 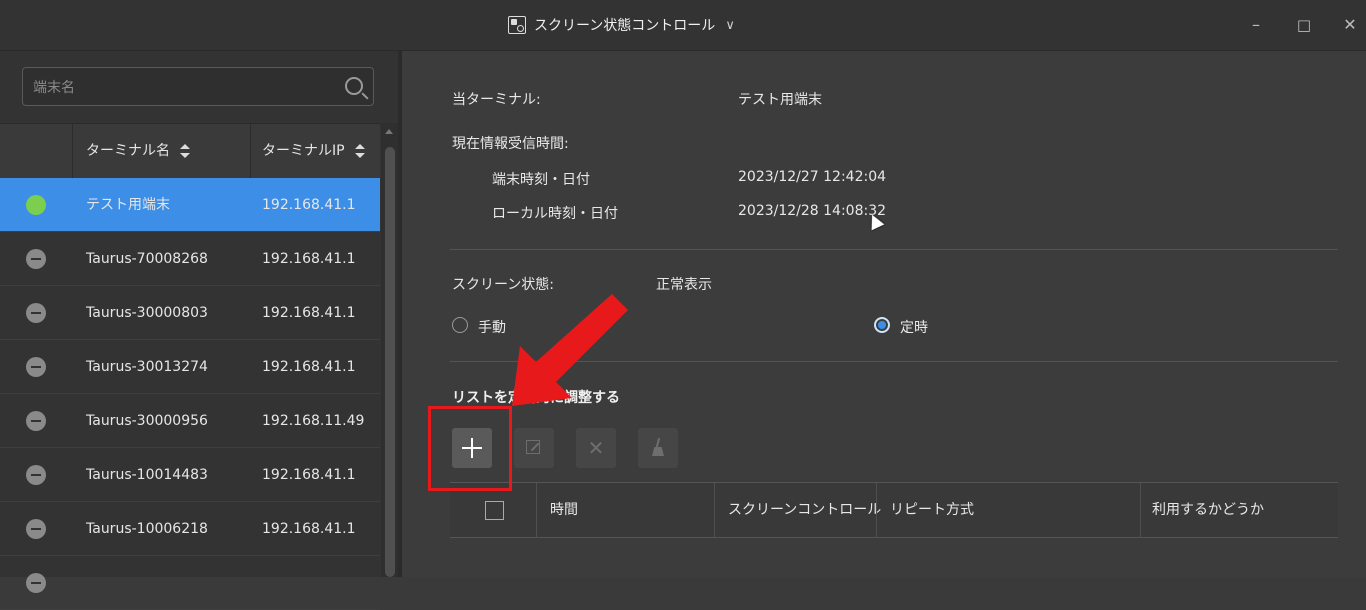 What do you see at coordinates (389, 131) in the screenshot?
I see `scroll-up-icon` at bounding box center [389, 131].